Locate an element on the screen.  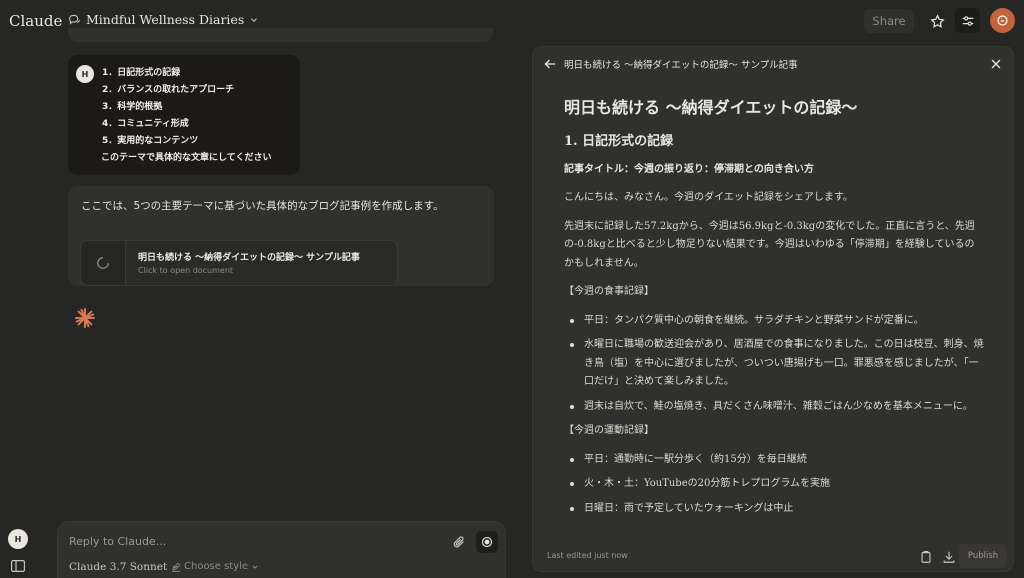
document-card-subtitle: Click to open document is located at coordinates (186, 270).